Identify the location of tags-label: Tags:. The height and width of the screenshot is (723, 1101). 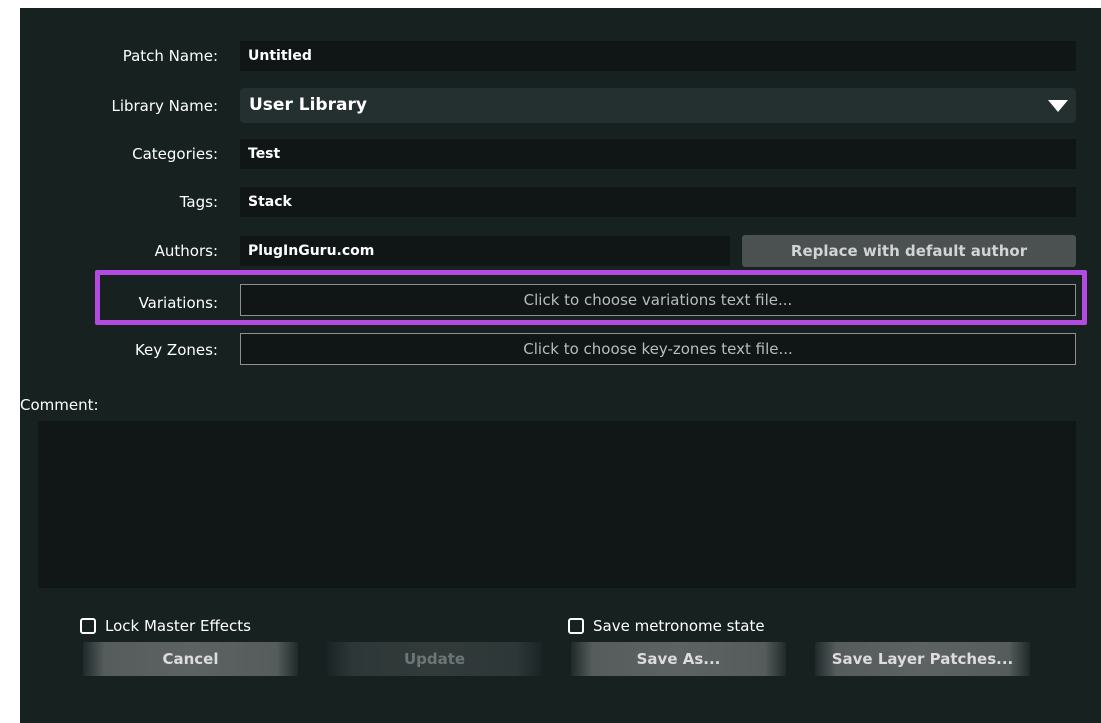
(198, 202).